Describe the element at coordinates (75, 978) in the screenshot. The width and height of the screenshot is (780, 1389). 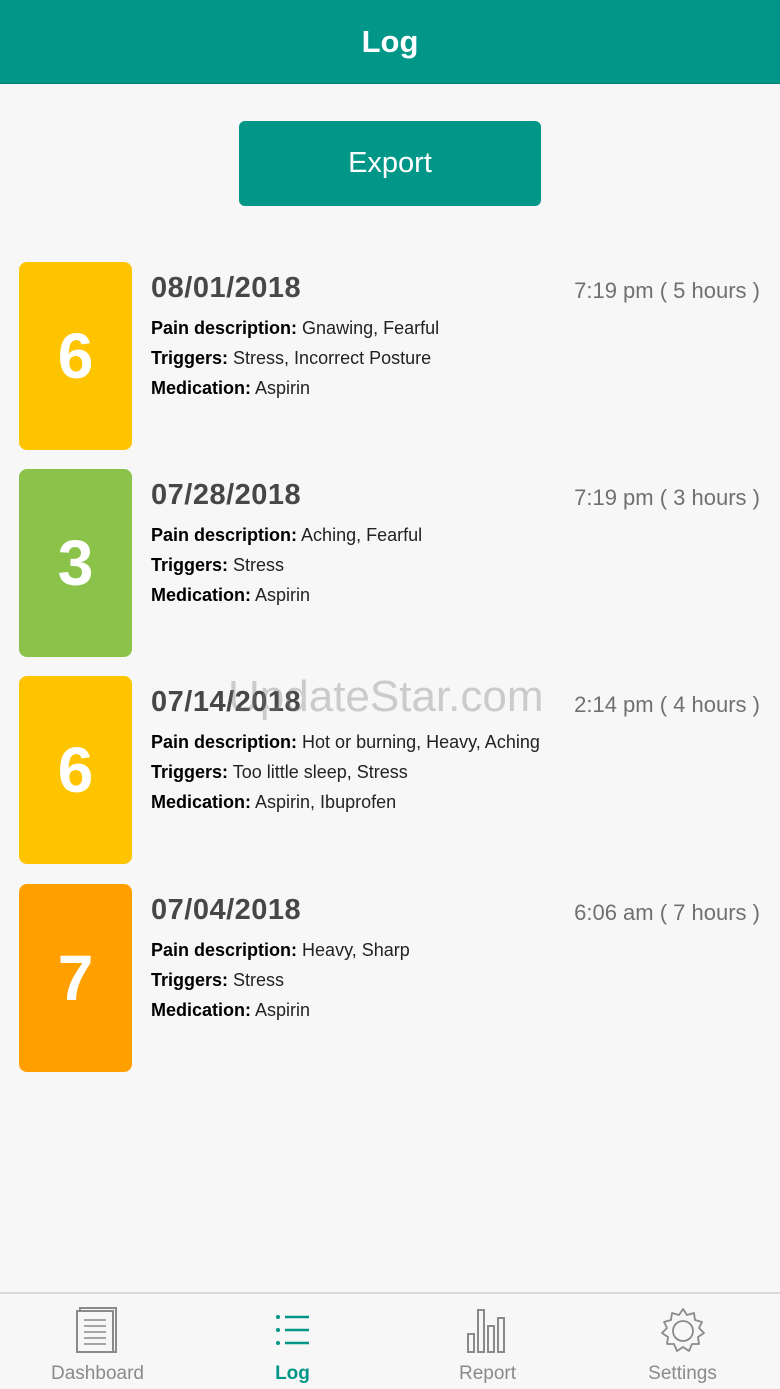
I see `pain-score-badge: 7` at that location.